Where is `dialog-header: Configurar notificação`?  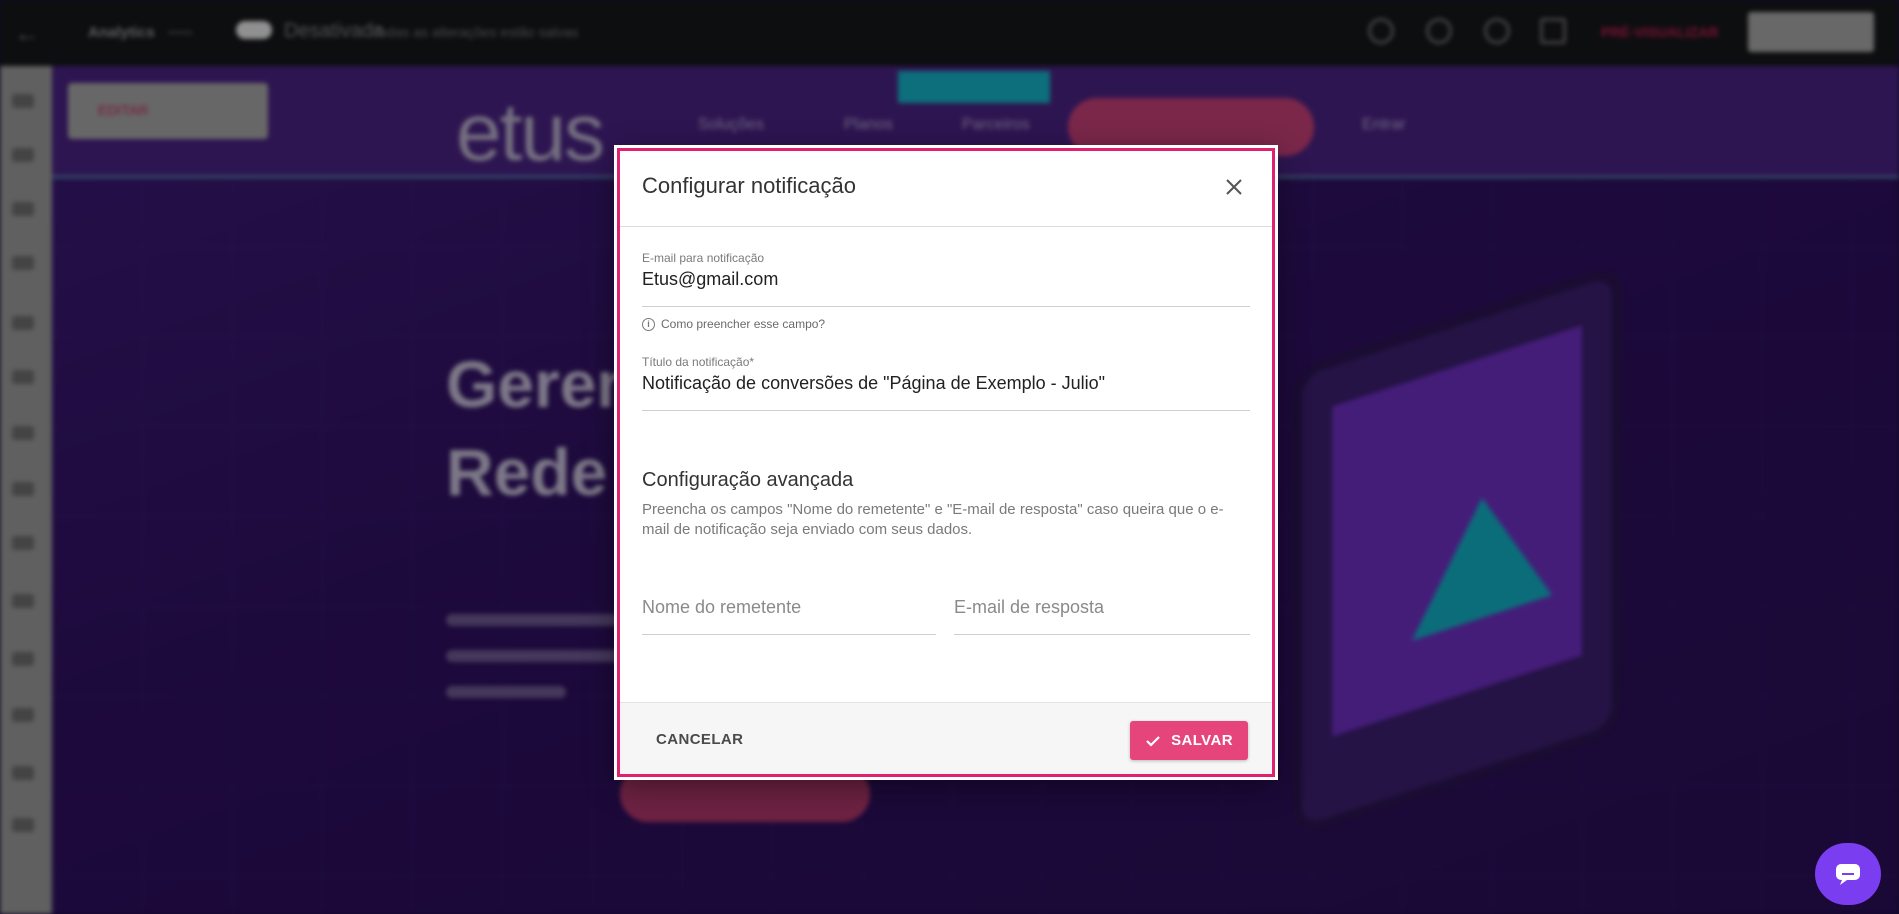
dialog-header: Configurar notificação is located at coordinates (946, 189).